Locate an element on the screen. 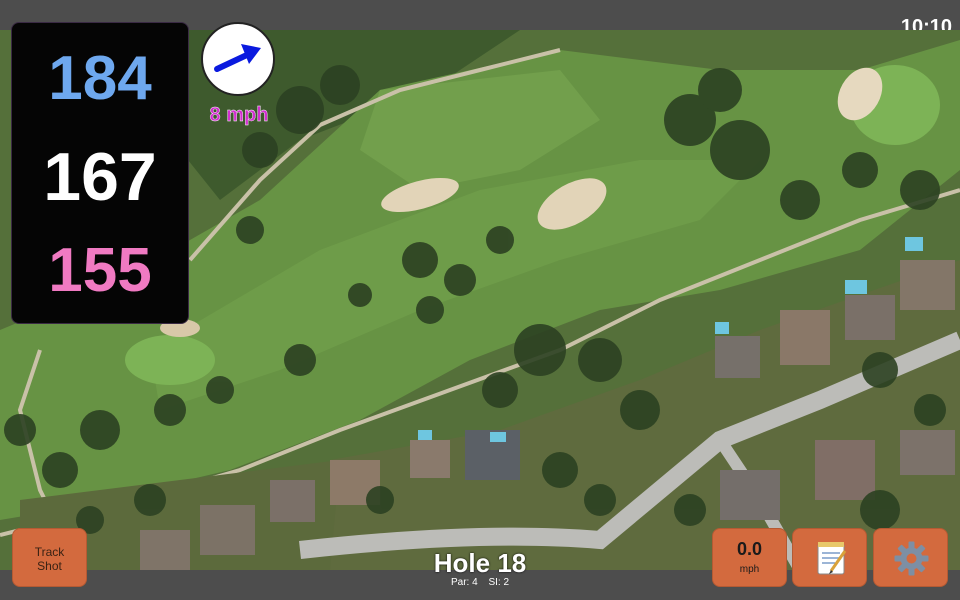 The image size is (960, 600). gear-icon is located at coordinates (911, 558).